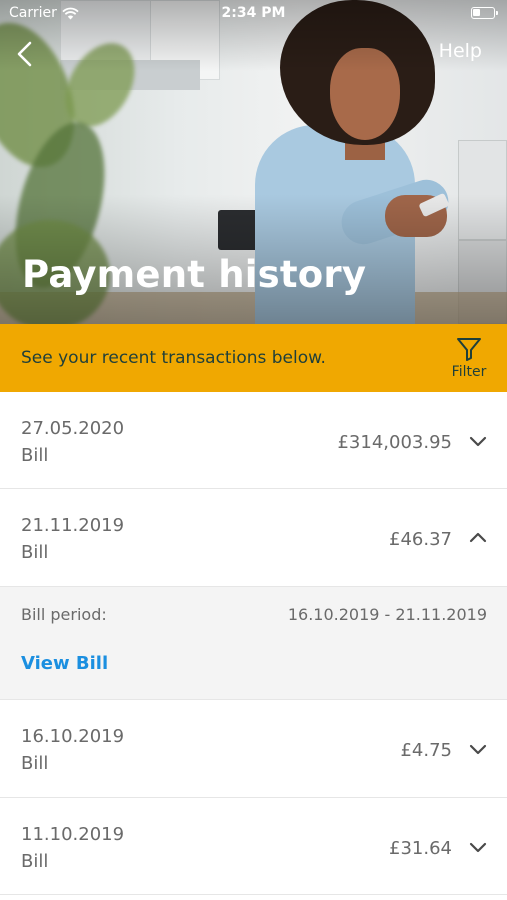 This screenshot has width=507, height=900. I want to click on back-button, so click(26, 54).